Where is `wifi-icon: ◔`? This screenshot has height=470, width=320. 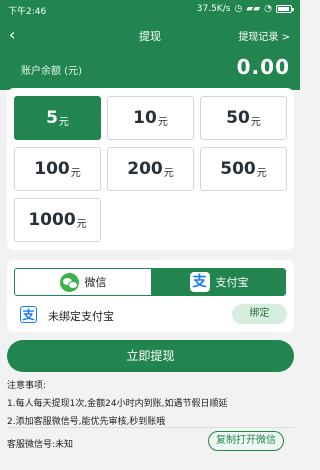
wifi-icon: ◔ is located at coordinates (268, 9).